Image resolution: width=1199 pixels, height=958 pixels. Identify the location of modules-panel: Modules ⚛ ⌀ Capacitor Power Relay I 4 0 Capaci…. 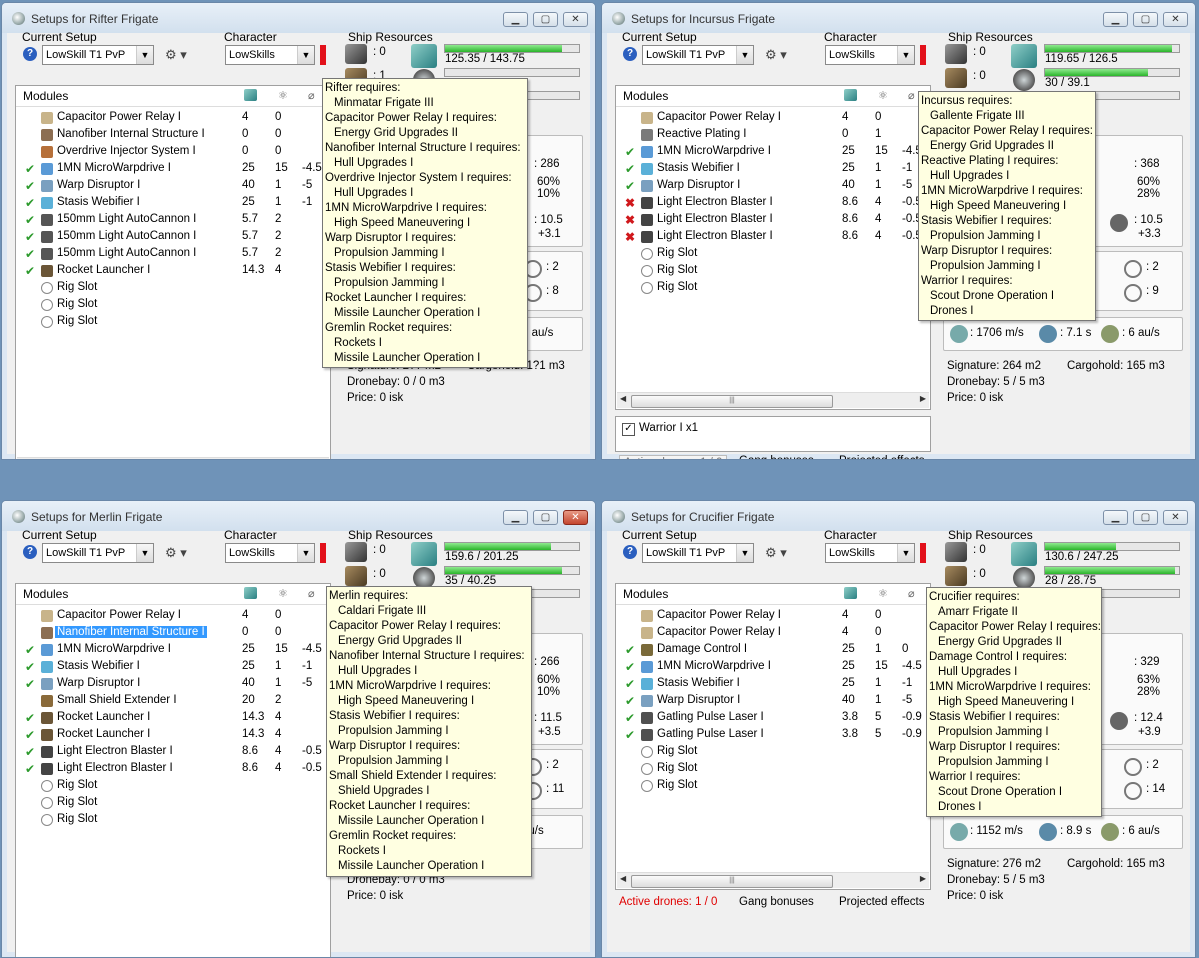
(773, 736).